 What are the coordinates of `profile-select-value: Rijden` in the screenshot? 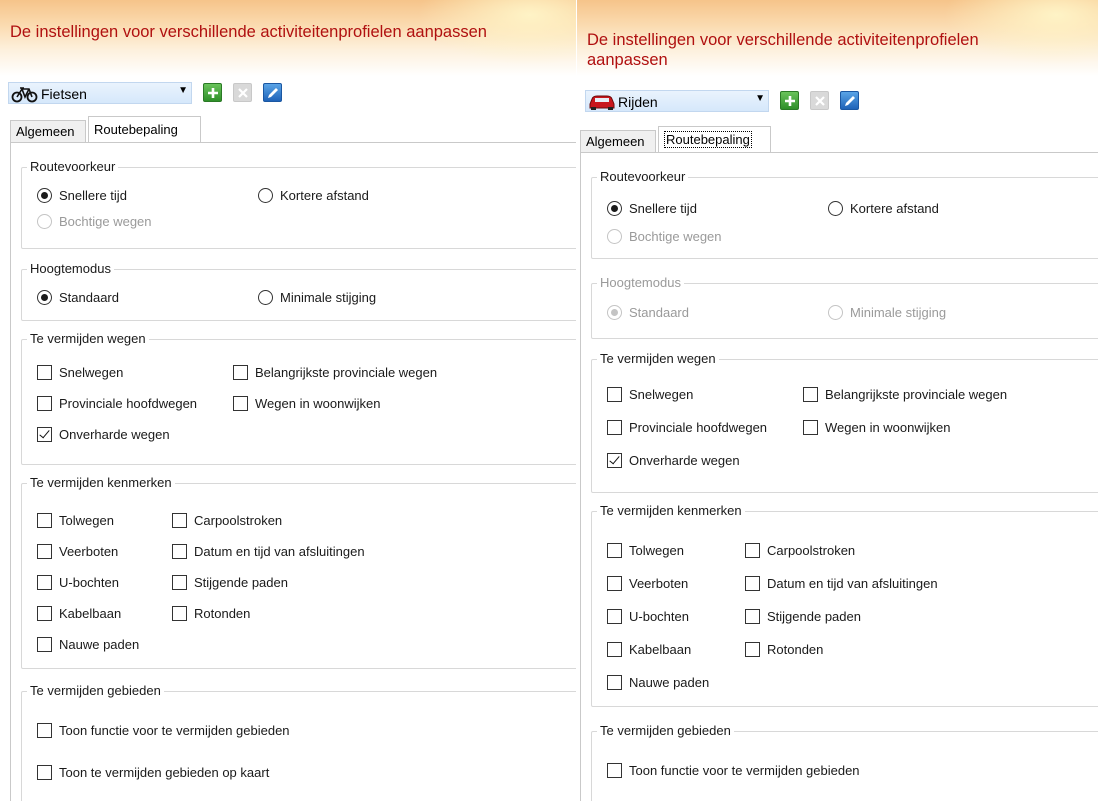 It's located at (638, 102).